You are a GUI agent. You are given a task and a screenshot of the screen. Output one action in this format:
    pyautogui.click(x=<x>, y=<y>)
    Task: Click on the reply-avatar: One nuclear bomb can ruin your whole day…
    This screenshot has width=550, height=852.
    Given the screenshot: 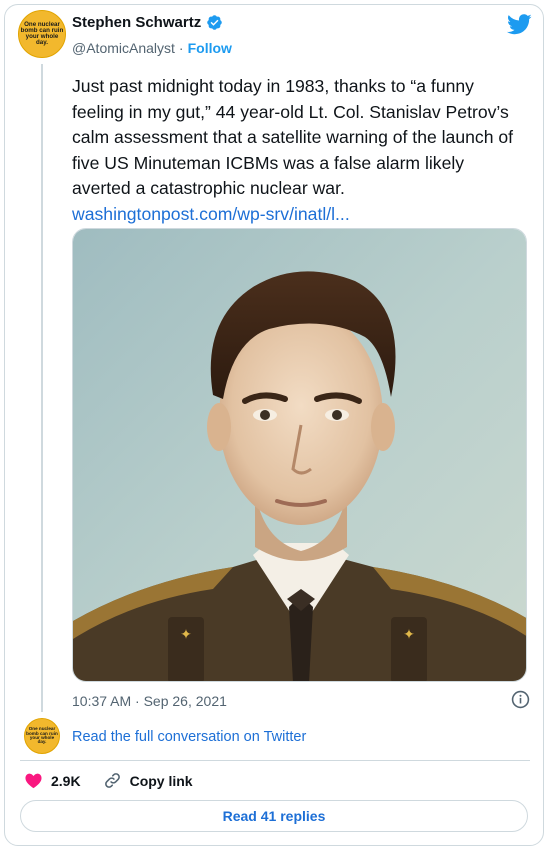 What is the action you would take?
    pyautogui.click(x=42, y=736)
    